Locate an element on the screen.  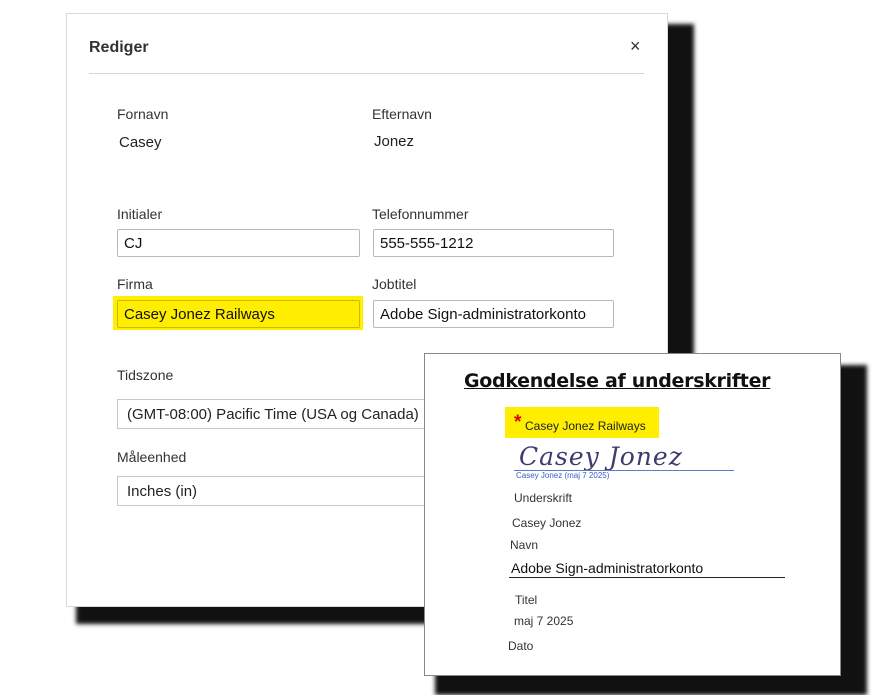
document-heading: Godkendelse af underskrifter is located at coordinates (617, 381).